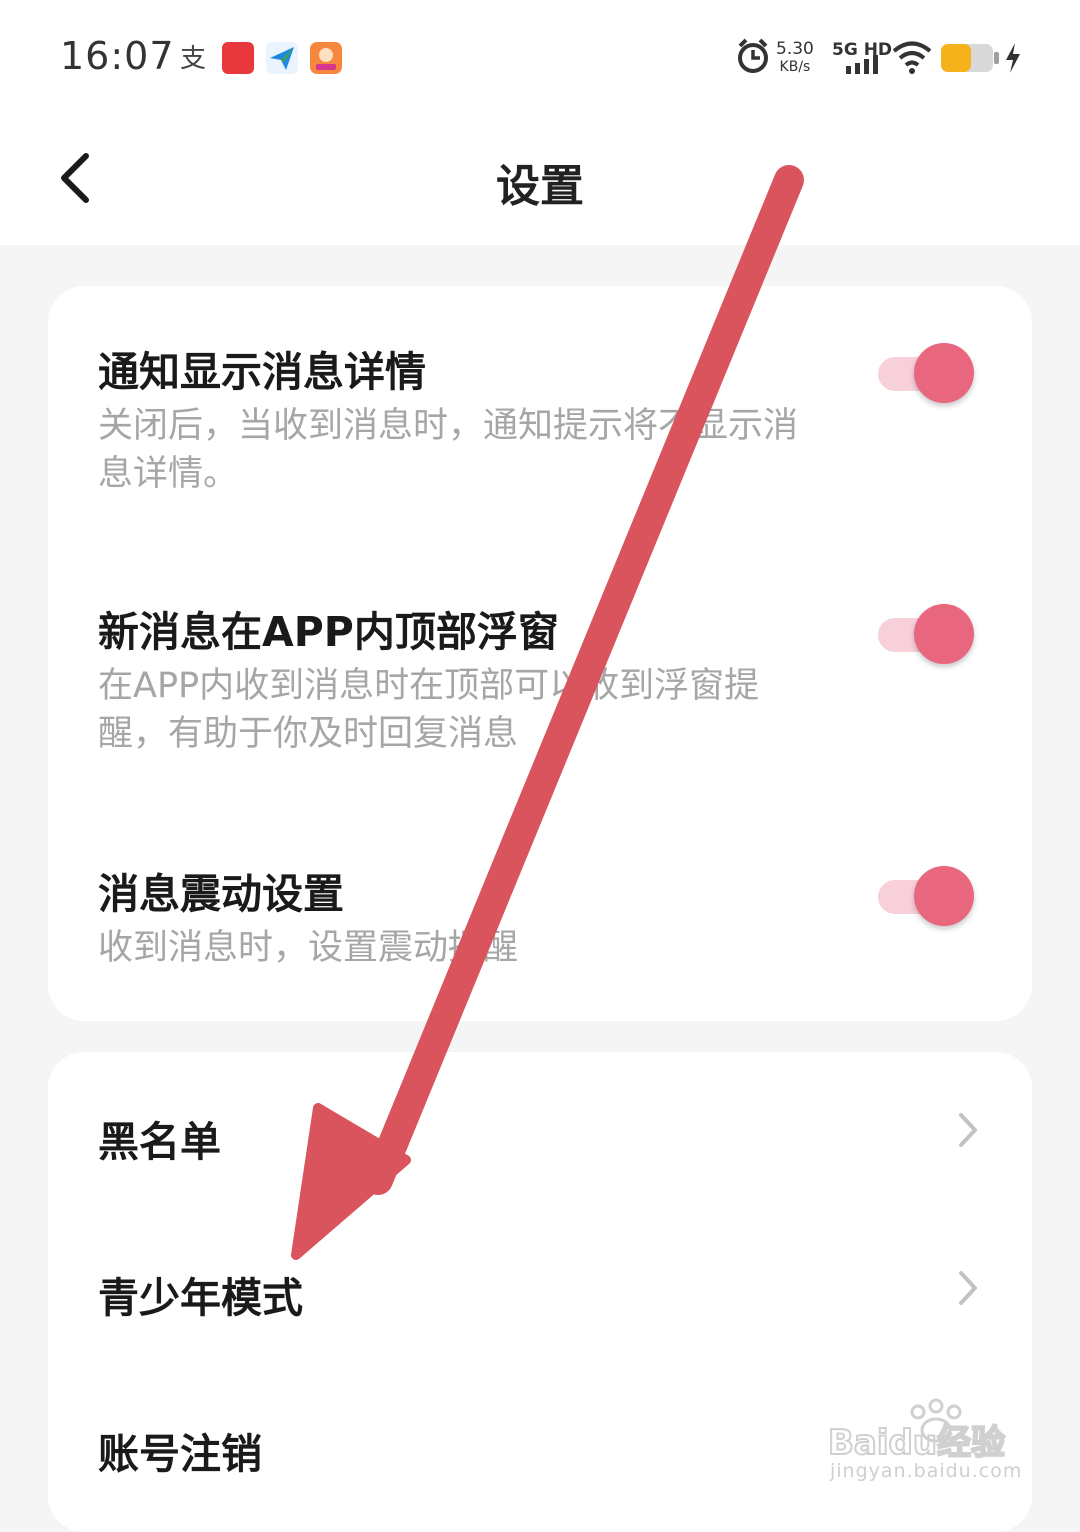  What do you see at coordinates (282, 58) in the screenshot?
I see `plane-app-icon` at bounding box center [282, 58].